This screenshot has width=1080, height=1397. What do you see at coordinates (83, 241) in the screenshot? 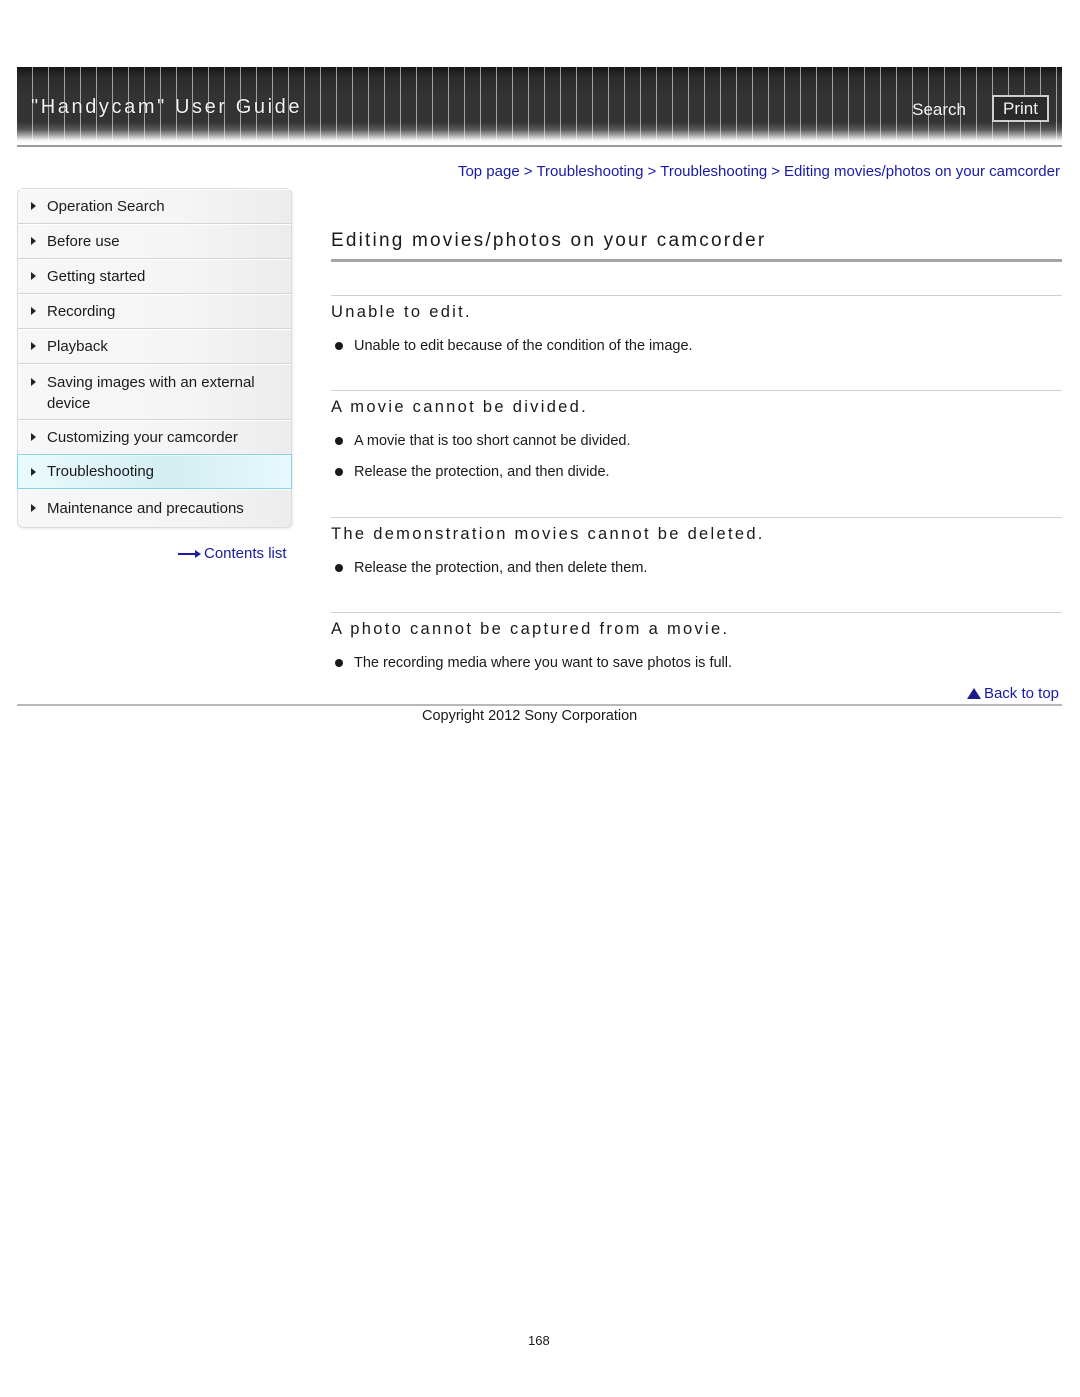
I see `sidebar-item-label: Before use` at bounding box center [83, 241].